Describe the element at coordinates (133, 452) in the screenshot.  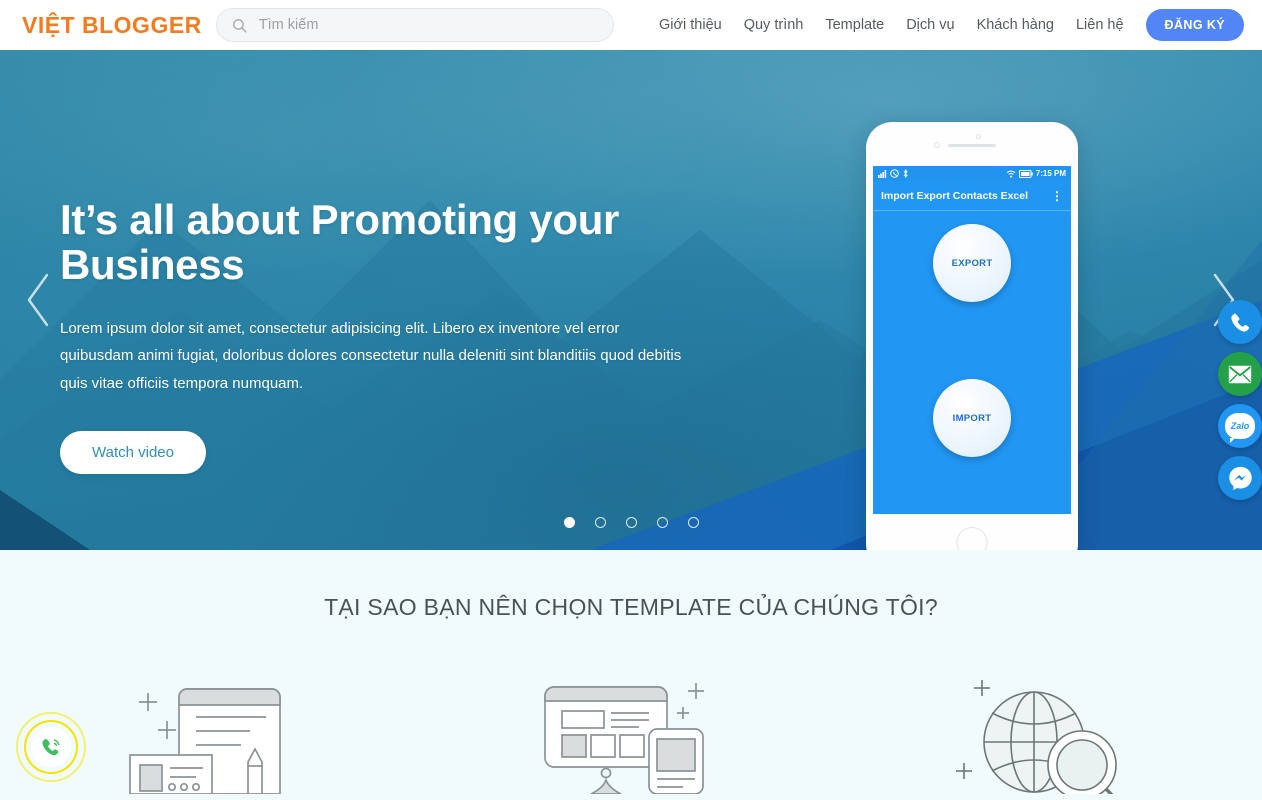
I see `watch-video-button: Watch video` at that location.